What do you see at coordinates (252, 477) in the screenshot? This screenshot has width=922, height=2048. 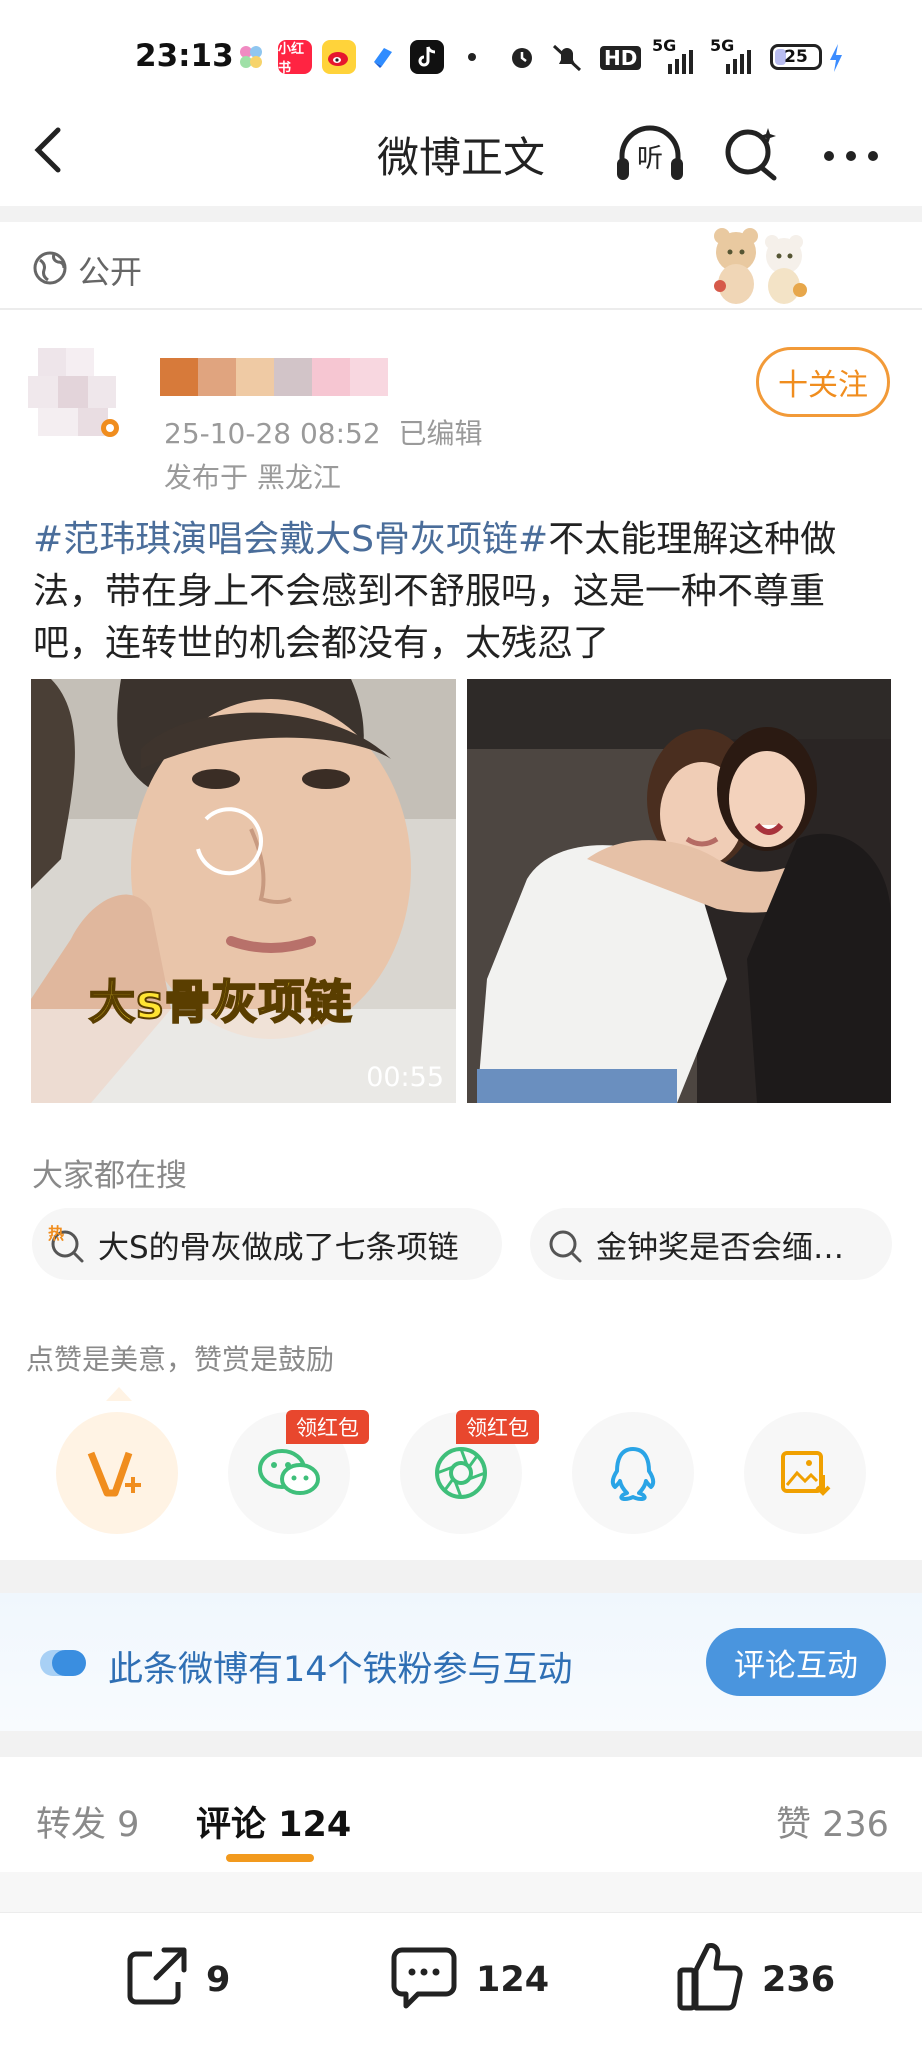 I see `post-location: 发布于 黑龙江` at bounding box center [252, 477].